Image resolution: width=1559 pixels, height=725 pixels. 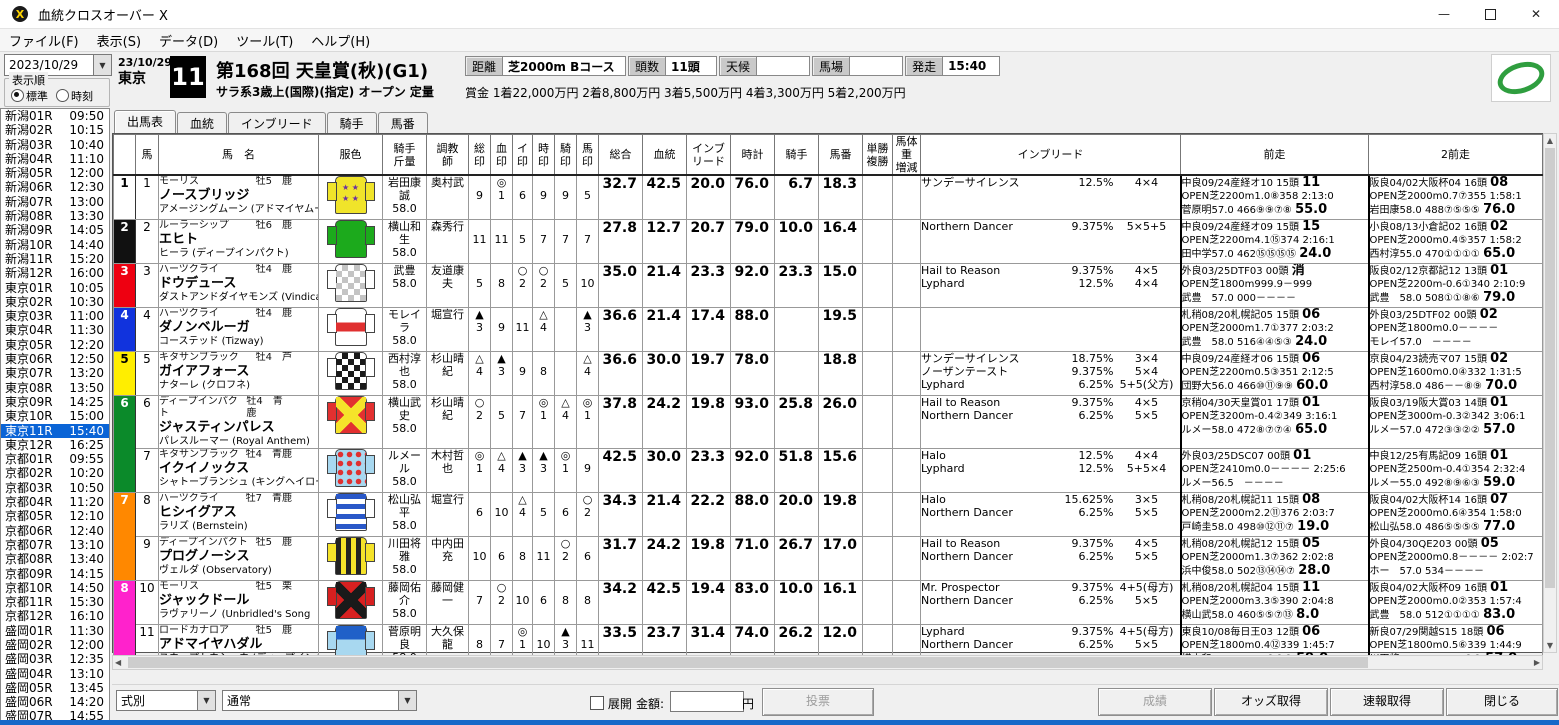 What do you see at coordinates (166, 700) in the screenshot?
I see `bet-type-select: 式別 ▼` at bounding box center [166, 700].